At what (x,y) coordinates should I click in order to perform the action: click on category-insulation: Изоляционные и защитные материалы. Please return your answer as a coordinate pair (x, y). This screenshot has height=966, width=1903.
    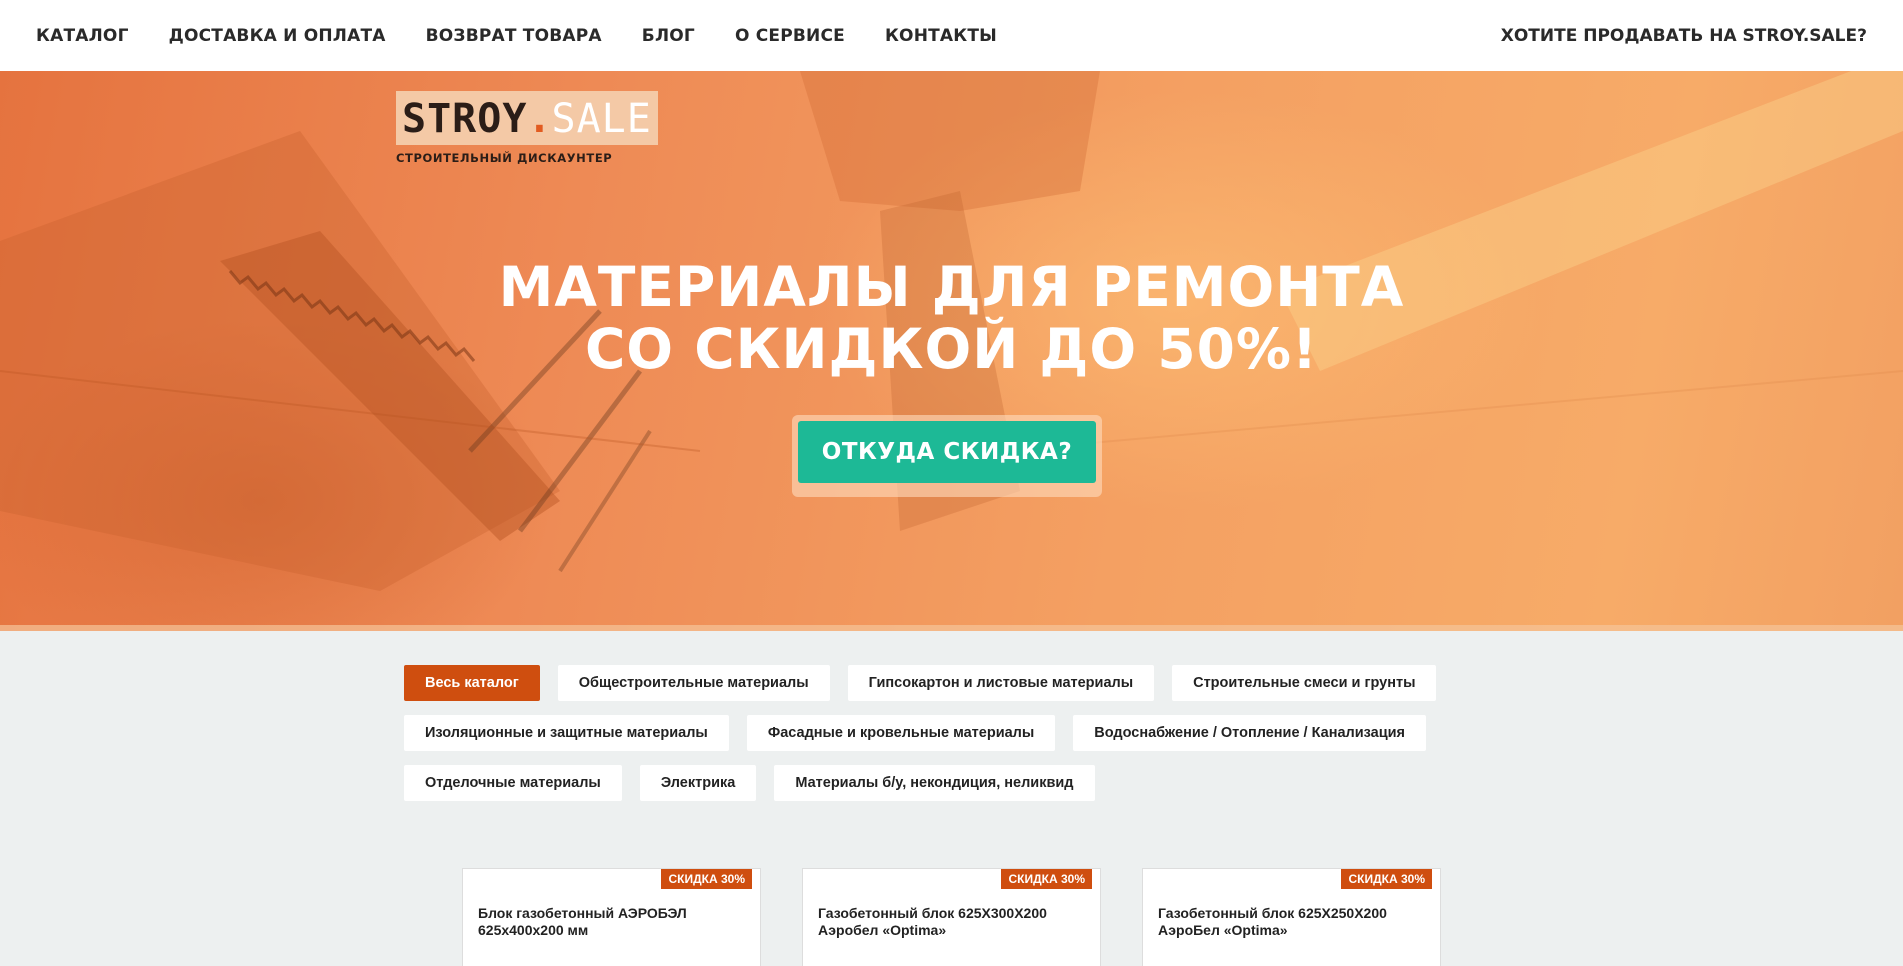
    Looking at the image, I should click on (566, 733).